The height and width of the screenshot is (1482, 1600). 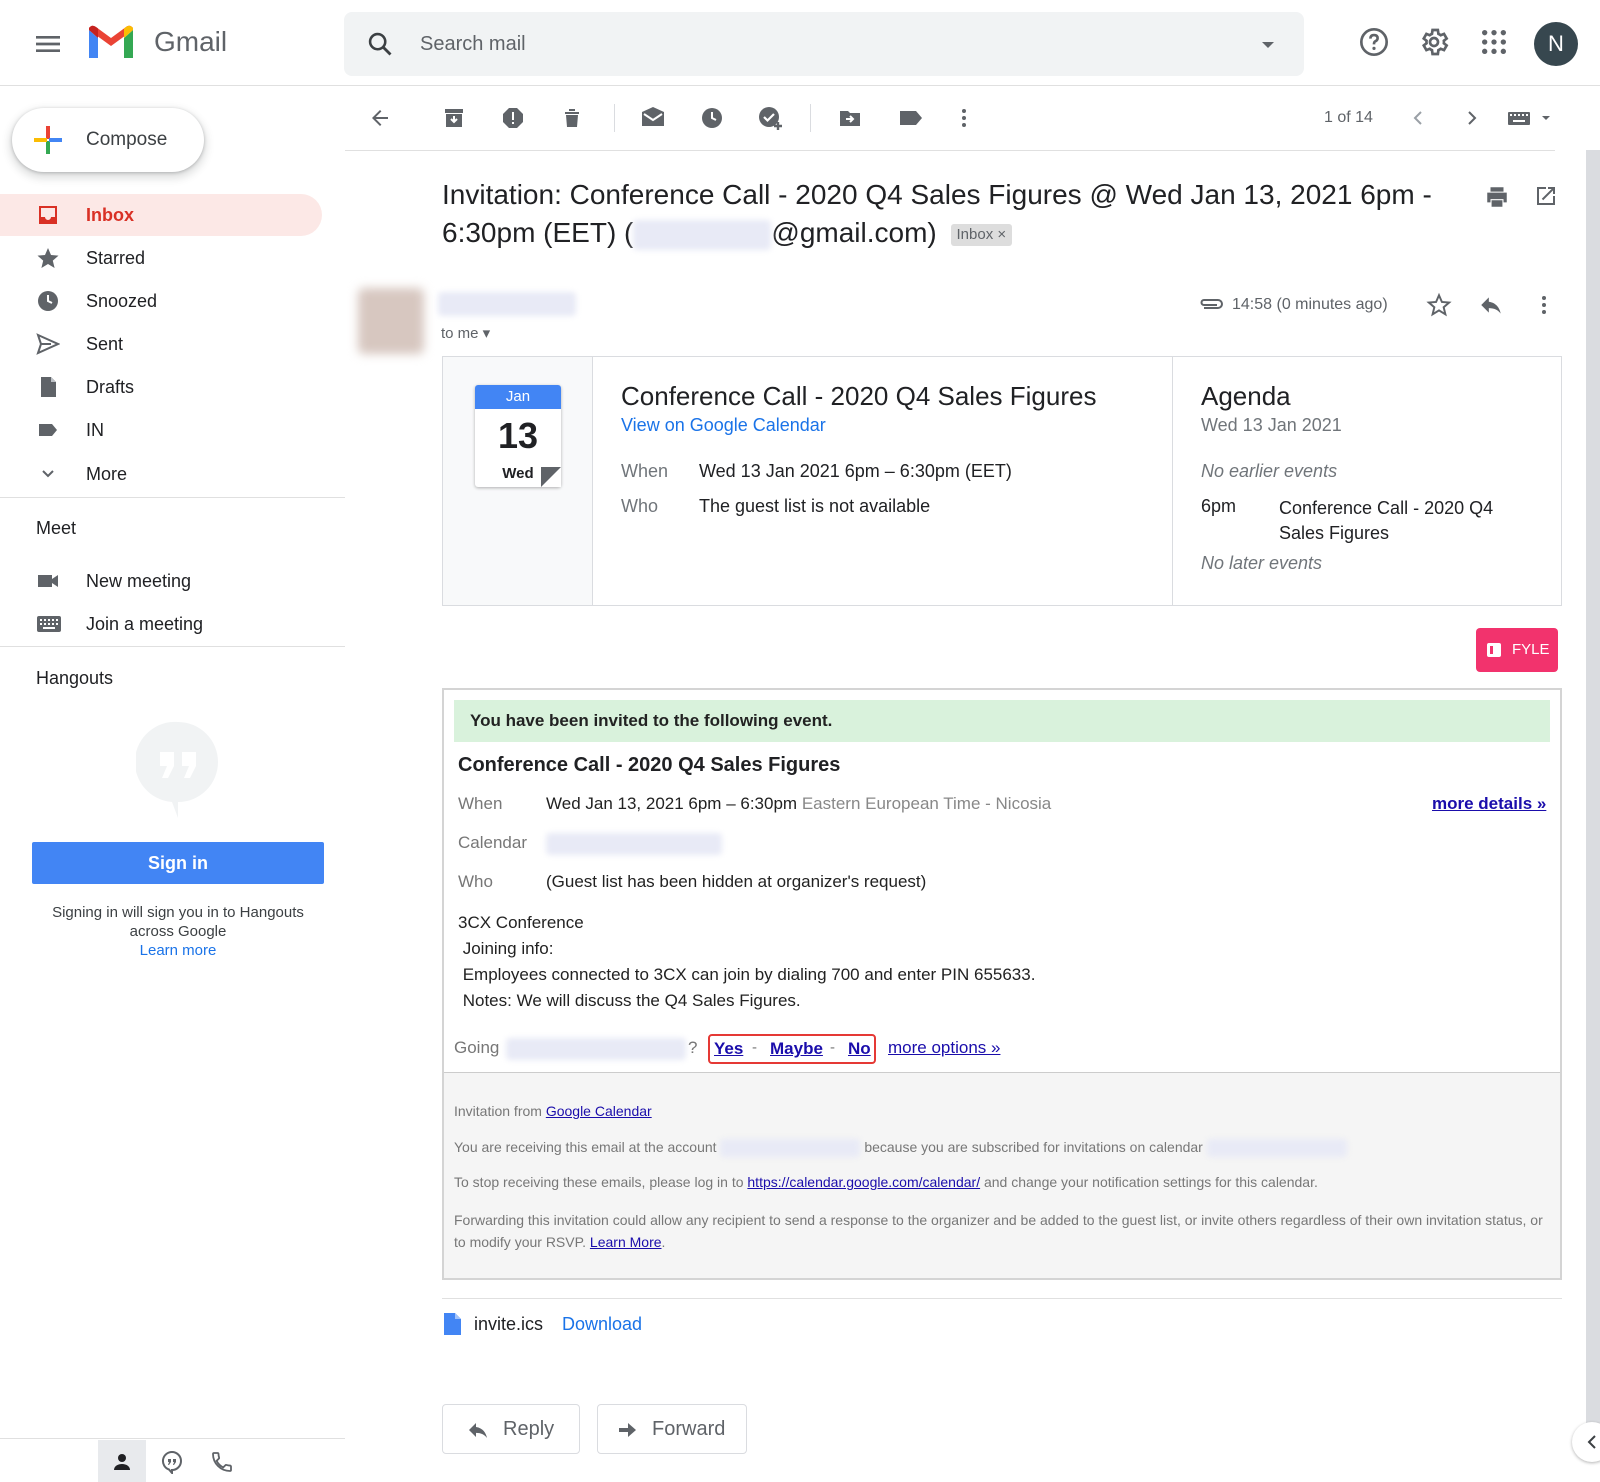 What do you see at coordinates (855, 471) in the screenshot?
I see `when-value: Wed 13 Jan 2021 6pm – 6:30pm (EET)` at bounding box center [855, 471].